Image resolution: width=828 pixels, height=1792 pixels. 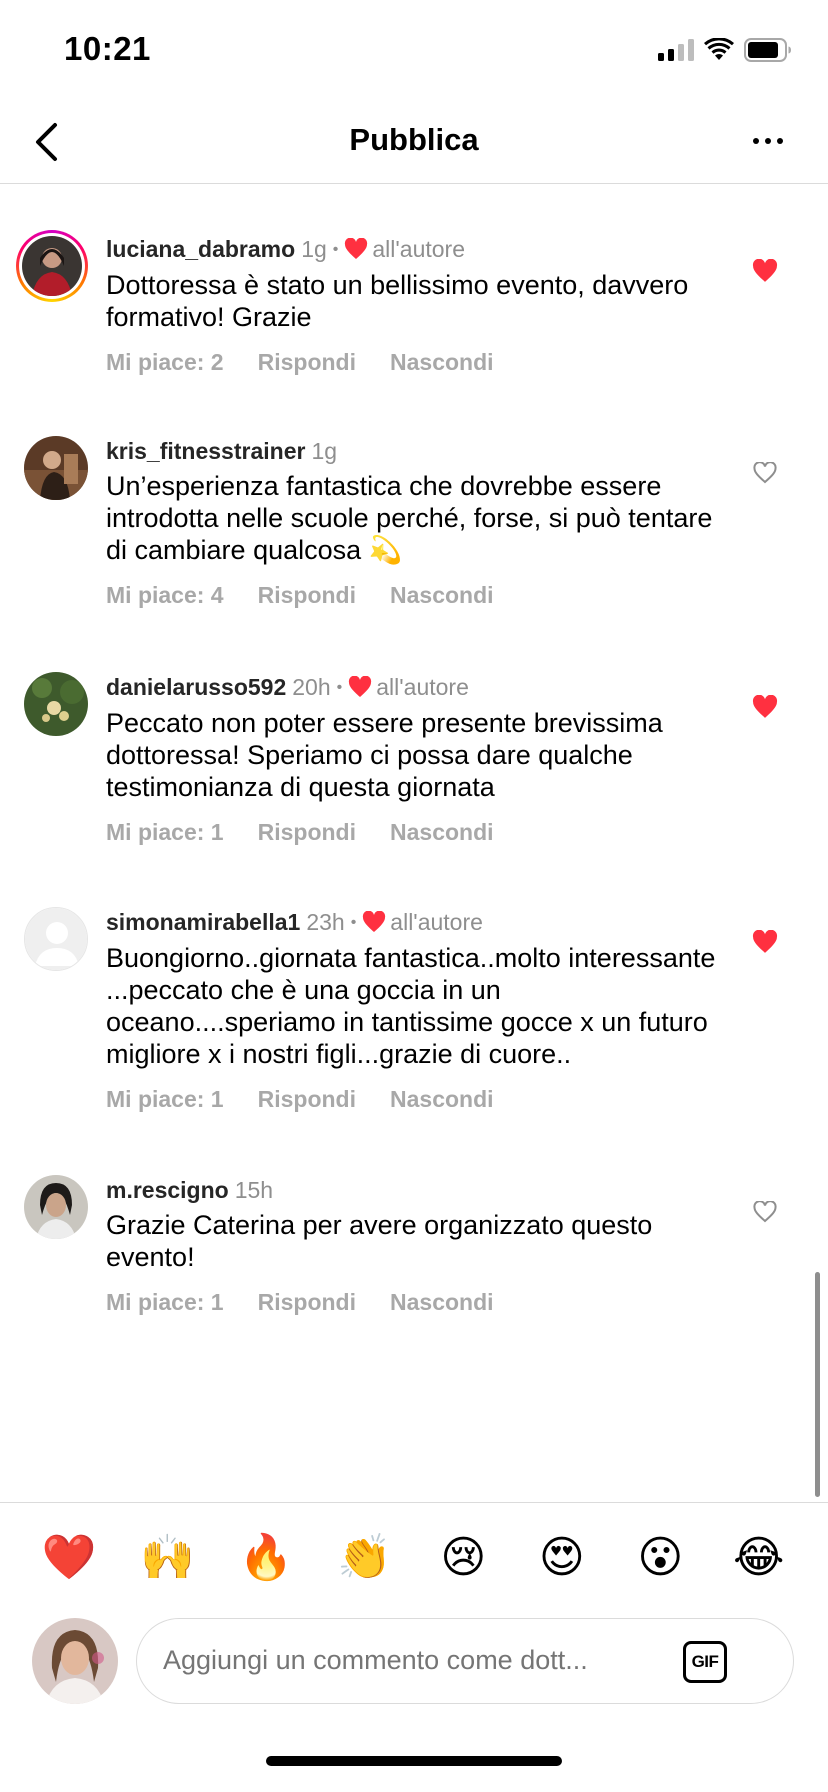 What do you see at coordinates (817, 1384) in the screenshot?
I see `scrollbar` at bounding box center [817, 1384].